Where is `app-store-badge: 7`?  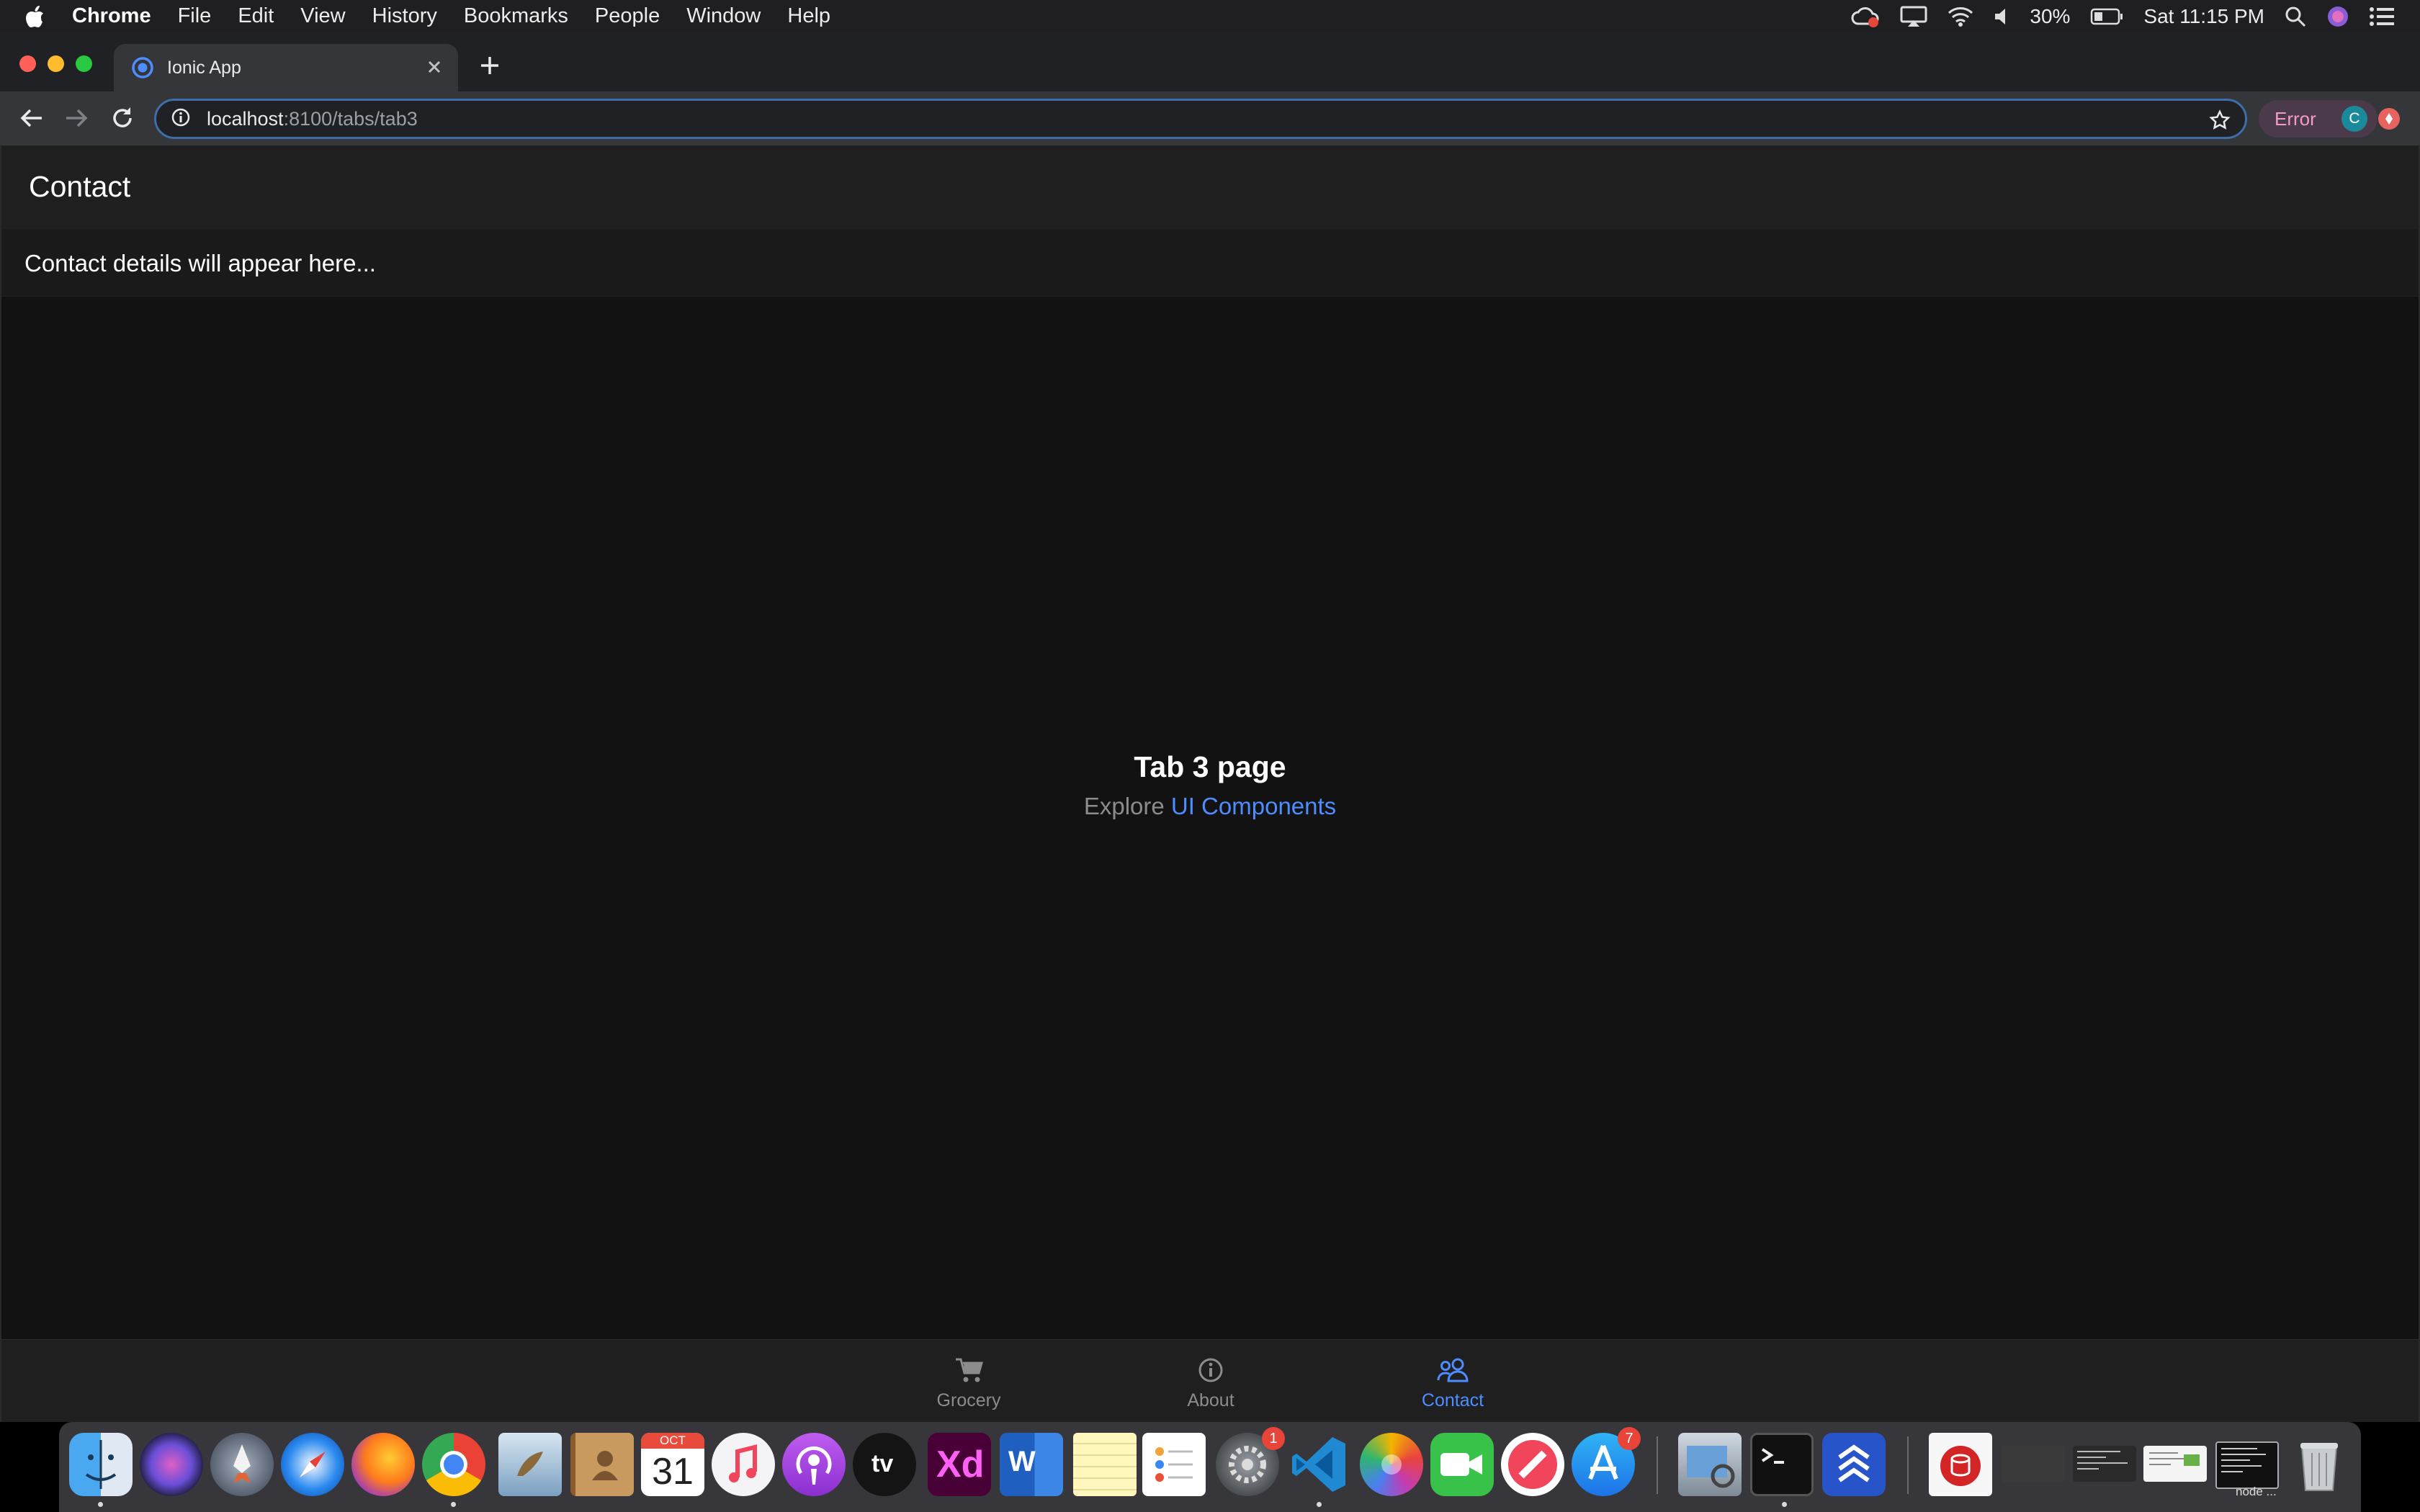 app-store-badge: 7 is located at coordinates (1629, 1438).